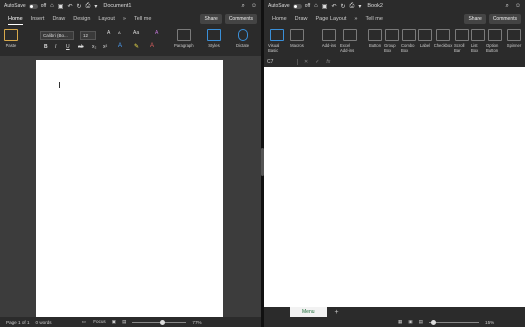 The image size is (525, 327). What do you see at coordinates (15, 6) in the screenshot?
I see `autosave-label: AutoSave` at bounding box center [15, 6].